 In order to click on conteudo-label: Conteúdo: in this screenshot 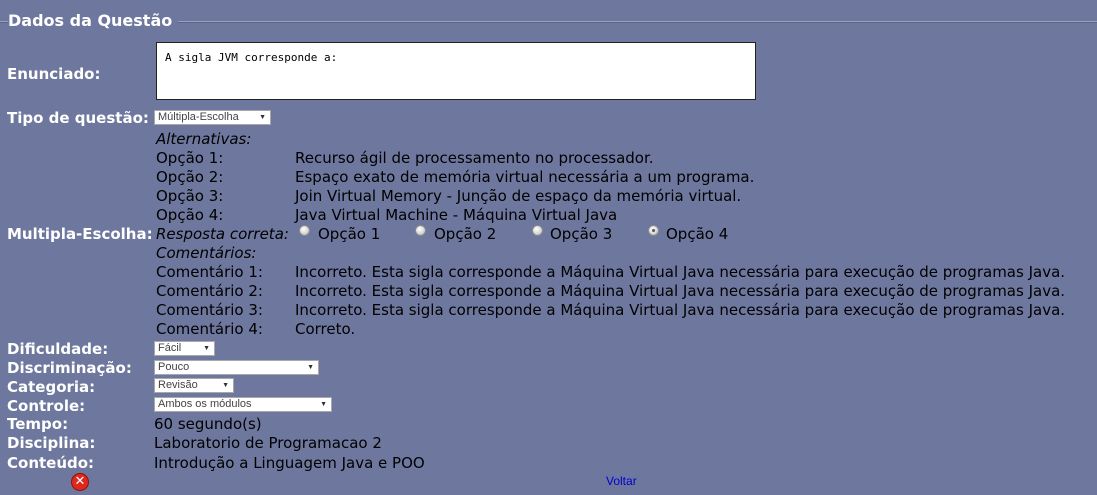, I will do `click(51, 463)`.